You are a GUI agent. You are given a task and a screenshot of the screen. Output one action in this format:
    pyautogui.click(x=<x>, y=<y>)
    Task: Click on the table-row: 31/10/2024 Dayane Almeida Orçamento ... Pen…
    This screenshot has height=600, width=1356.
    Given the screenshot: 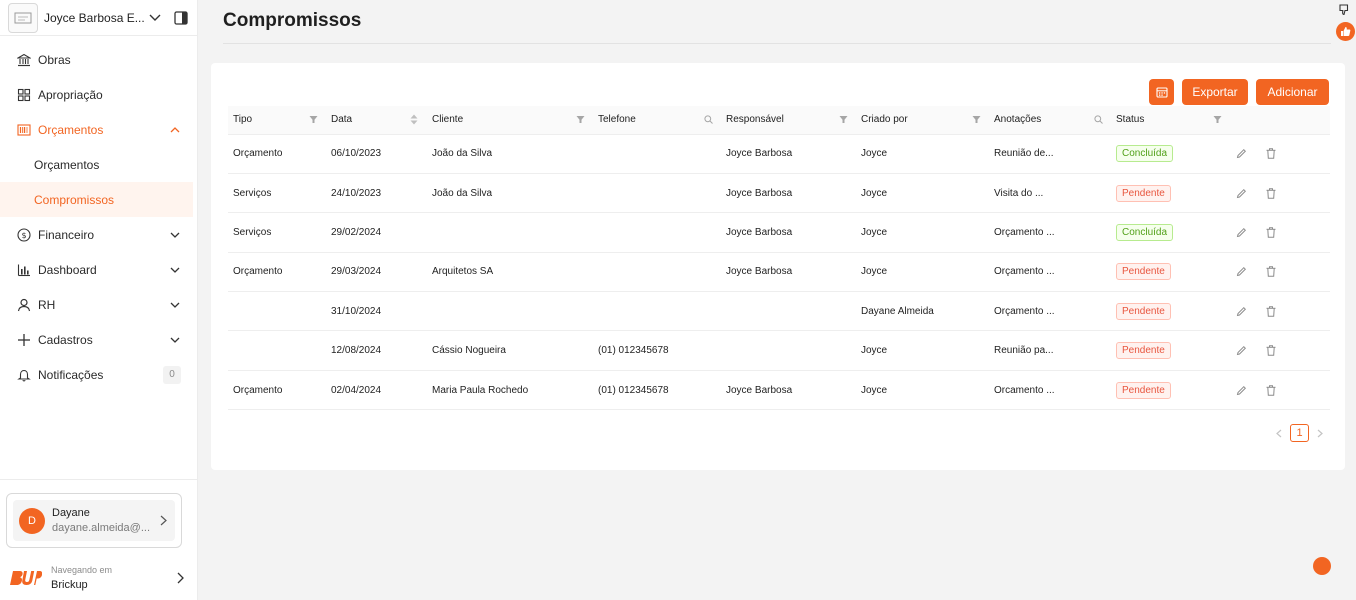 What is the action you would take?
    pyautogui.click(x=779, y=311)
    